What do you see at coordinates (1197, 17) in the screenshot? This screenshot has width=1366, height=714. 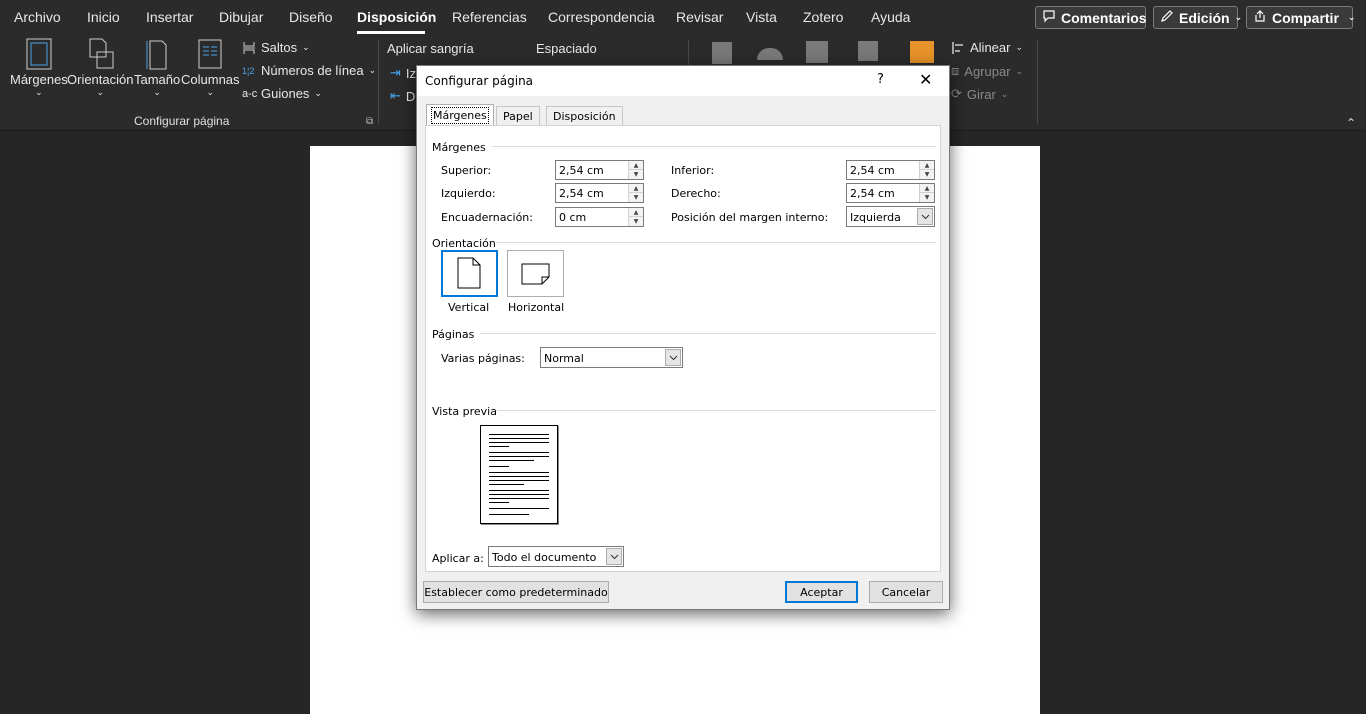 I see `editing-button: Edición ⌄` at bounding box center [1197, 17].